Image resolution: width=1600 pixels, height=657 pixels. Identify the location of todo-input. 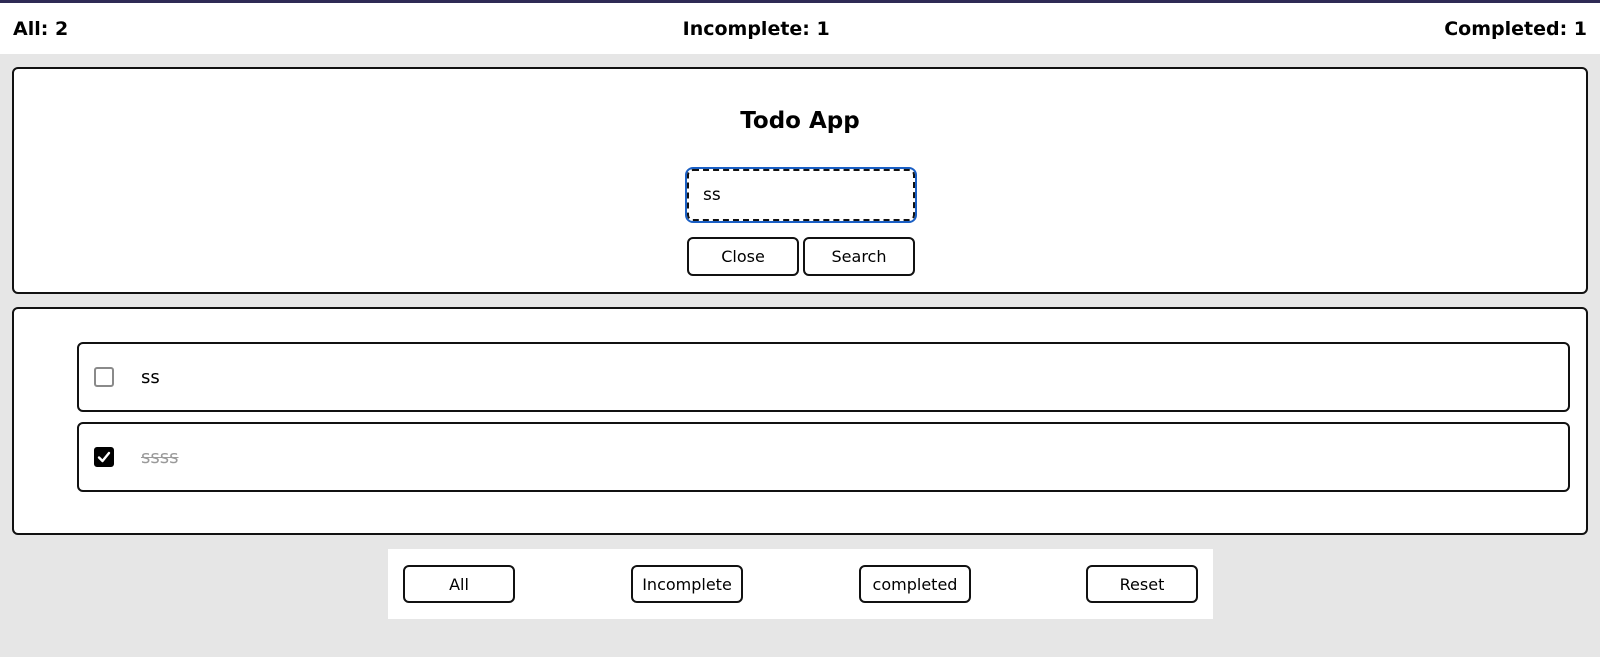
(801, 195).